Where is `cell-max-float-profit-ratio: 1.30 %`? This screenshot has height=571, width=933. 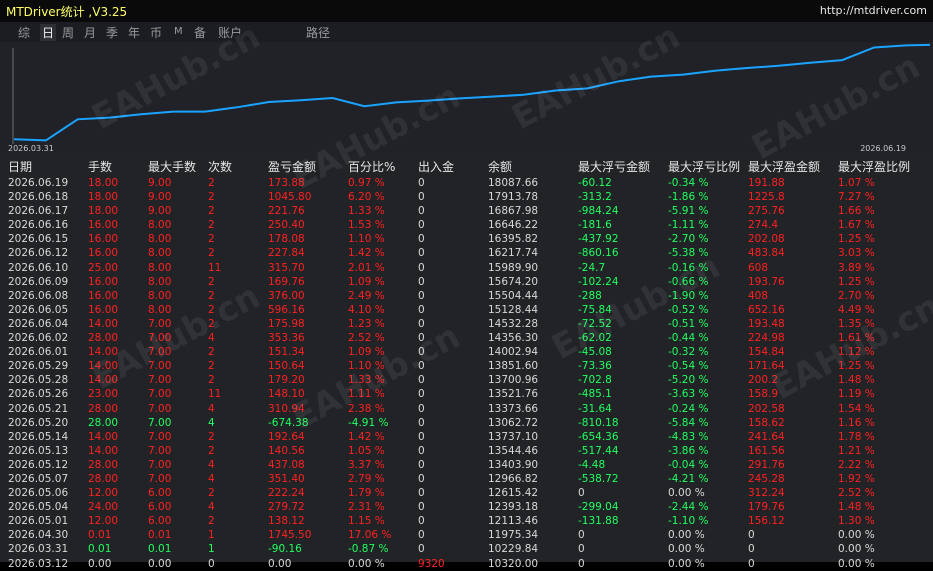
cell-max-float-profit-ratio: 1.30 % is located at coordinates (856, 521).